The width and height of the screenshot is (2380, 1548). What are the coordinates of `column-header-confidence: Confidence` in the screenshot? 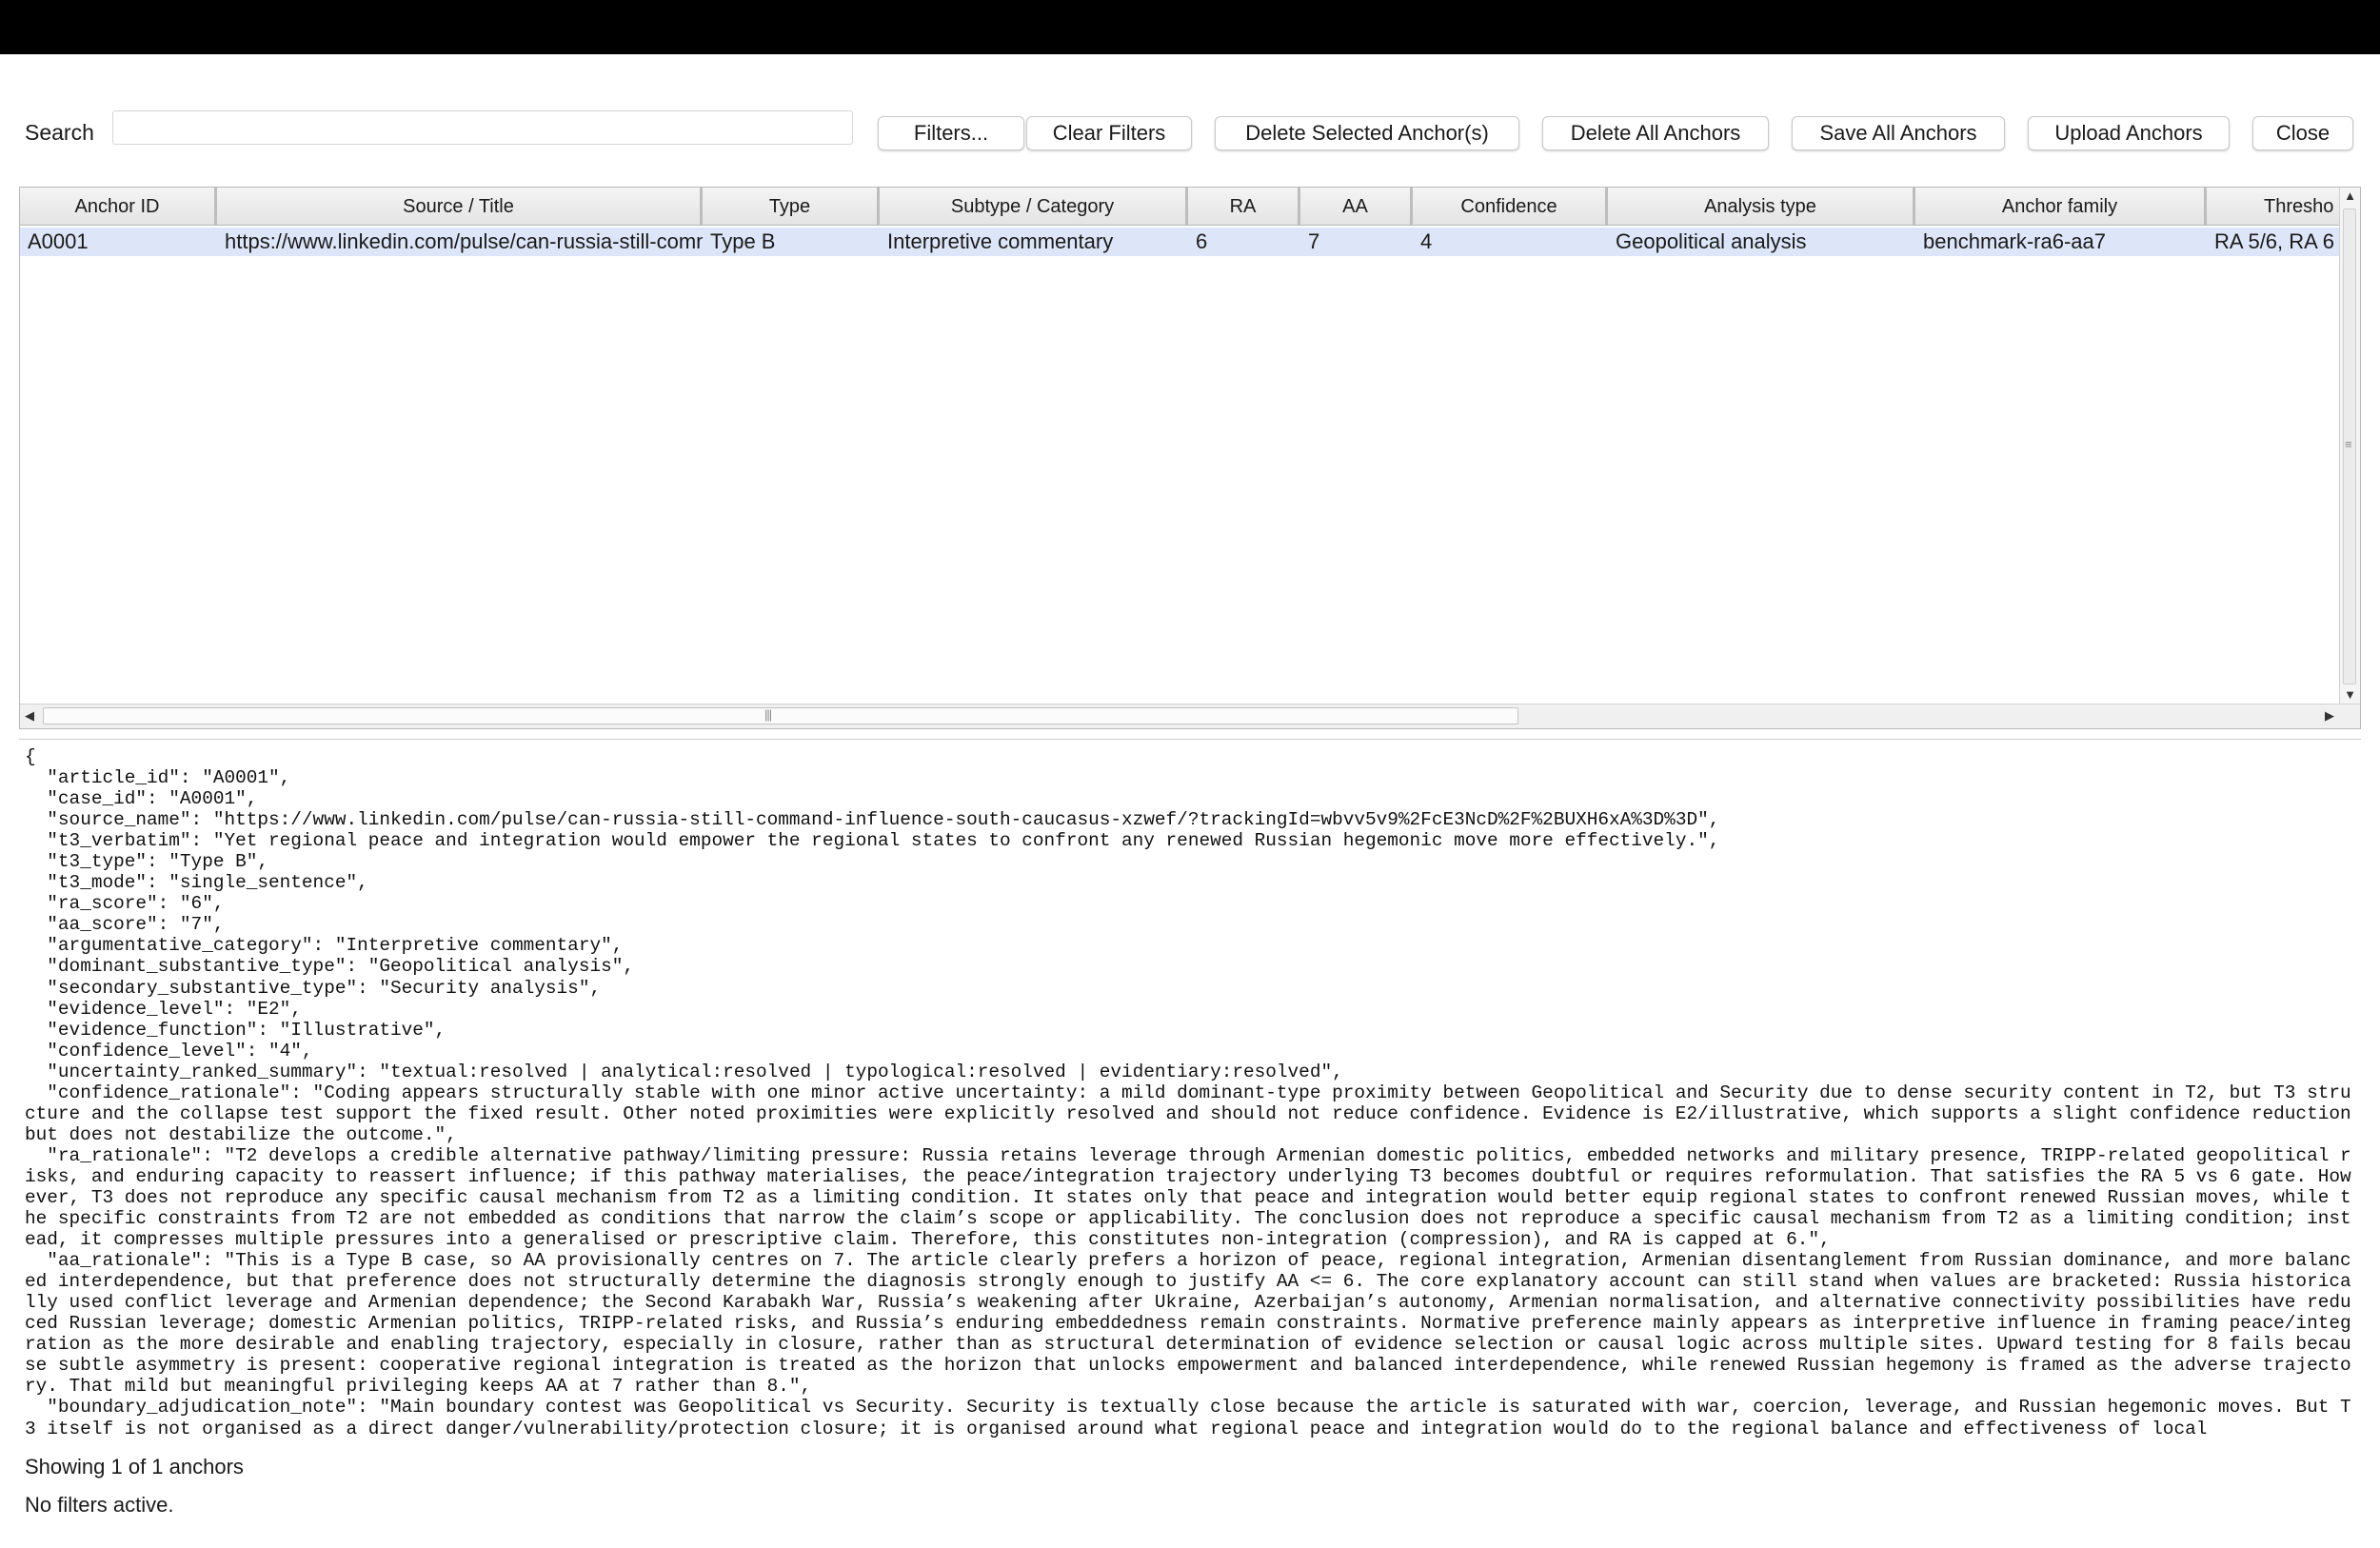 It's located at (1510, 207).